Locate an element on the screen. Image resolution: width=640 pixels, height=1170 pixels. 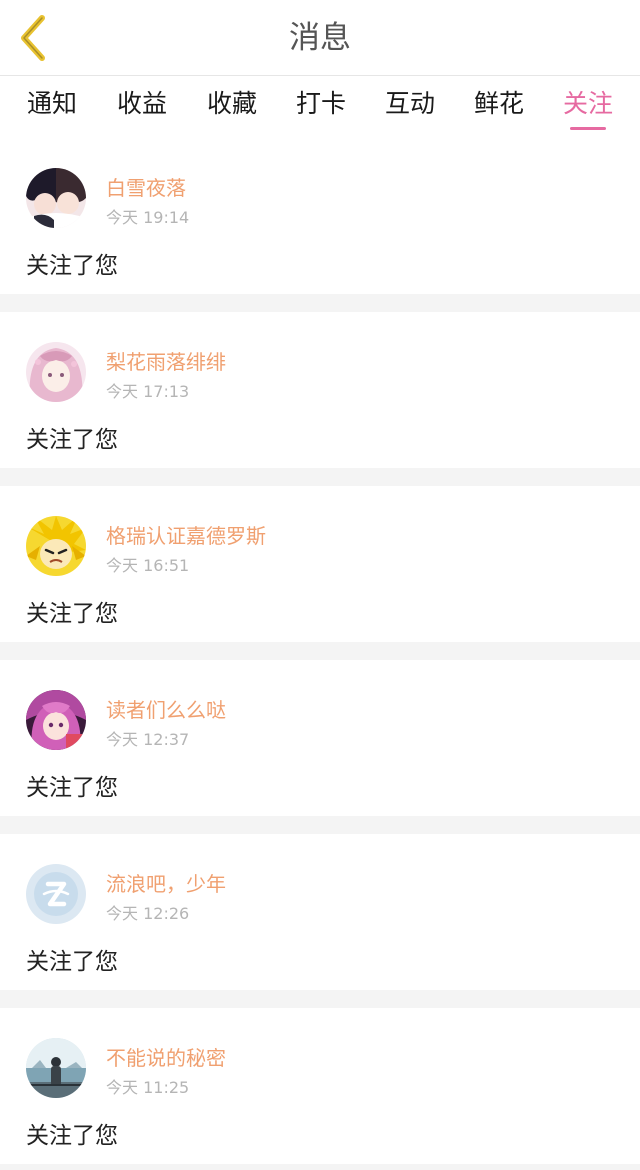
avatar-default-qq-icon is located at coordinates (56, 894).